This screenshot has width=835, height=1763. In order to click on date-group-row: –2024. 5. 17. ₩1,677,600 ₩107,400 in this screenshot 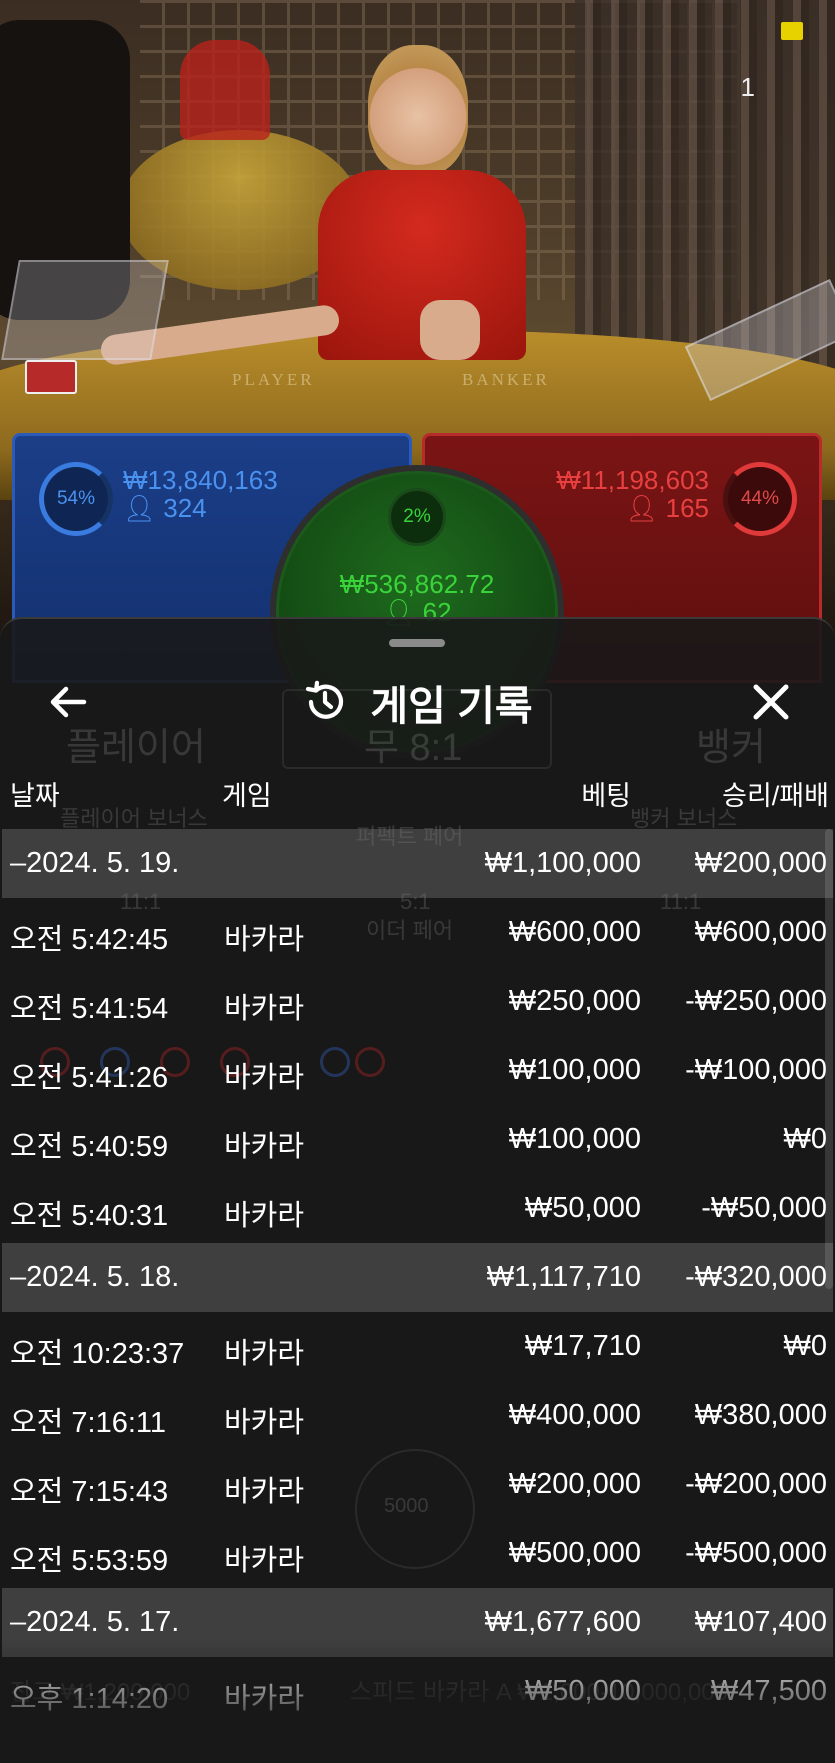, I will do `click(417, 1622)`.